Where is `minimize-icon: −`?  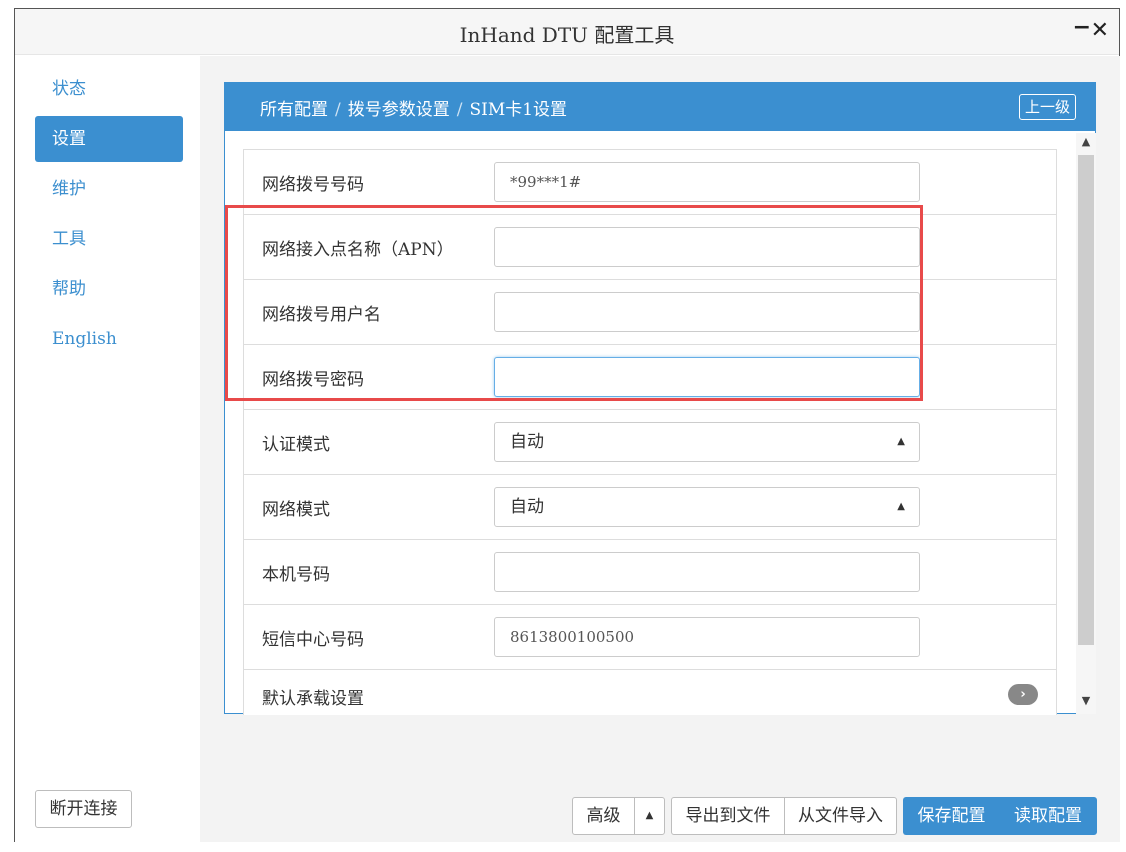 minimize-icon: − is located at coordinates (1082, 27).